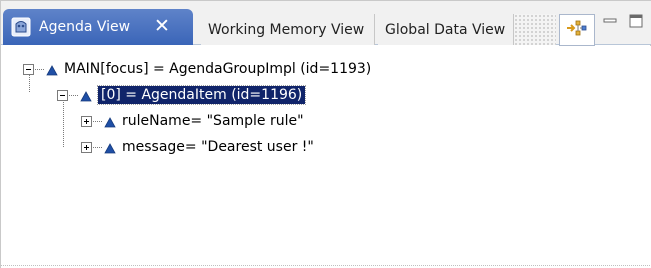 This screenshot has width=651, height=268. I want to click on tree-layout-button, so click(577, 30).